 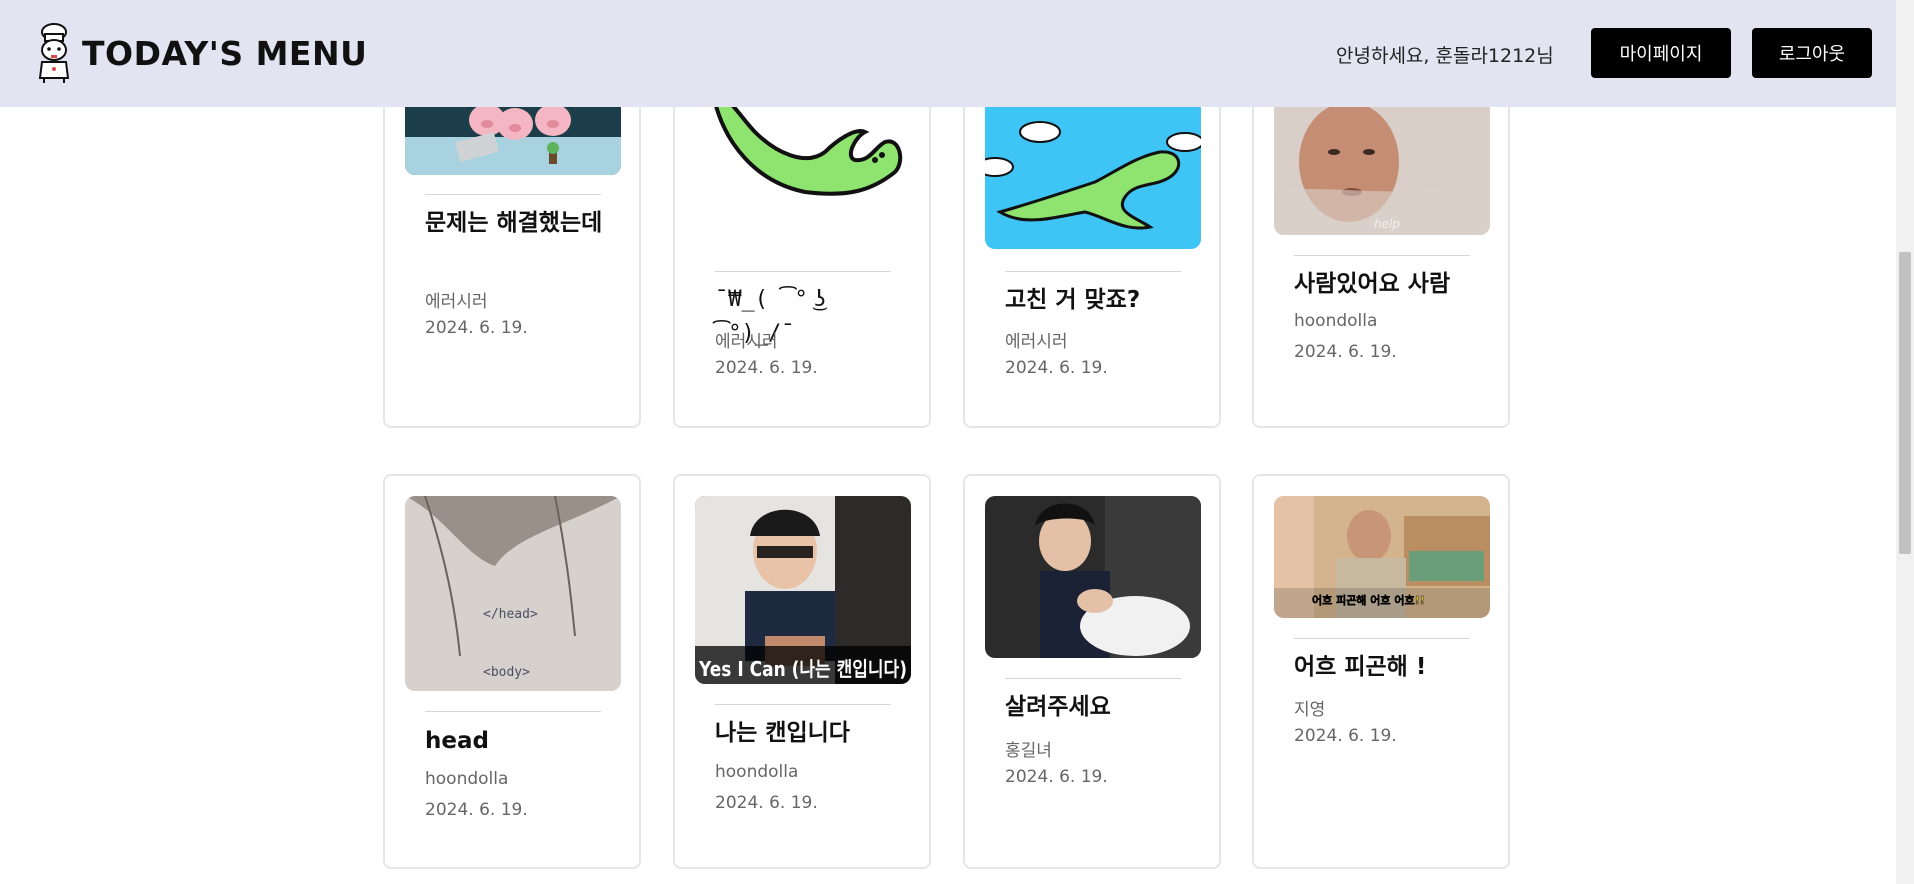 What do you see at coordinates (1368, 600) in the screenshot?
I see `tired-caption: 어흐 피곤해 어흐 어흐!!` at bounding box center [1368, 600].